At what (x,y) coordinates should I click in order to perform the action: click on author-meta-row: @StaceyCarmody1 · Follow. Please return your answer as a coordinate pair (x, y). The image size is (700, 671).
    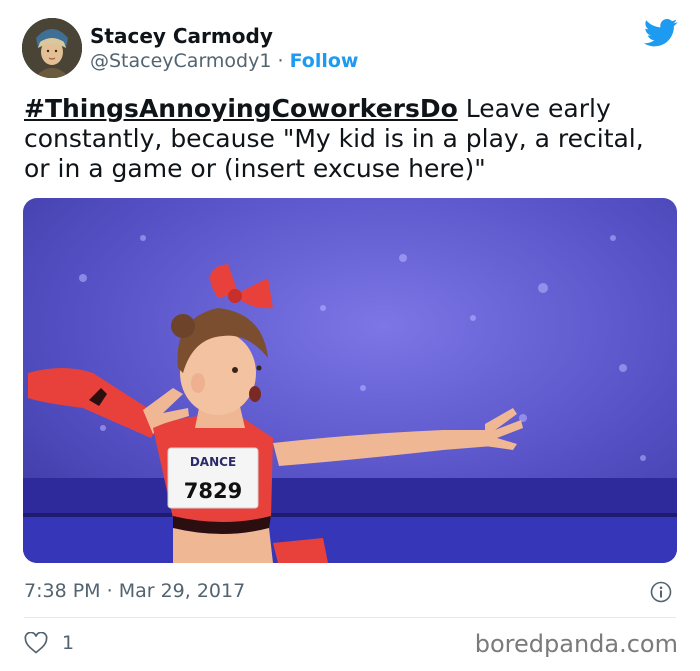
    Looking at the image, I should click on (224, 61).